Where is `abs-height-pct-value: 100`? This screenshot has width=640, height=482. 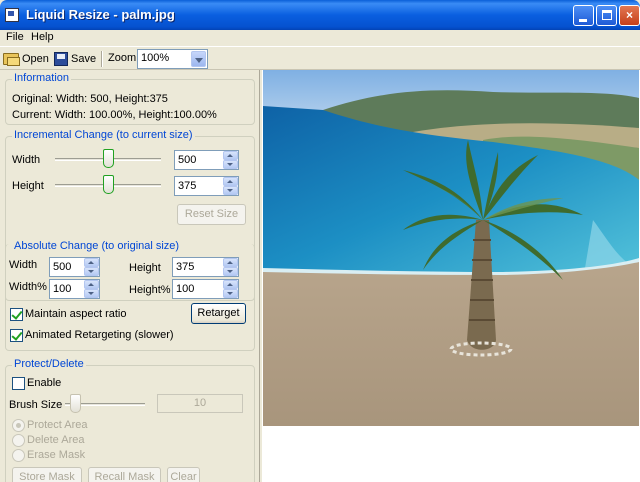
abs-height-pct-value: 100 is located at coordinates (185, 289).